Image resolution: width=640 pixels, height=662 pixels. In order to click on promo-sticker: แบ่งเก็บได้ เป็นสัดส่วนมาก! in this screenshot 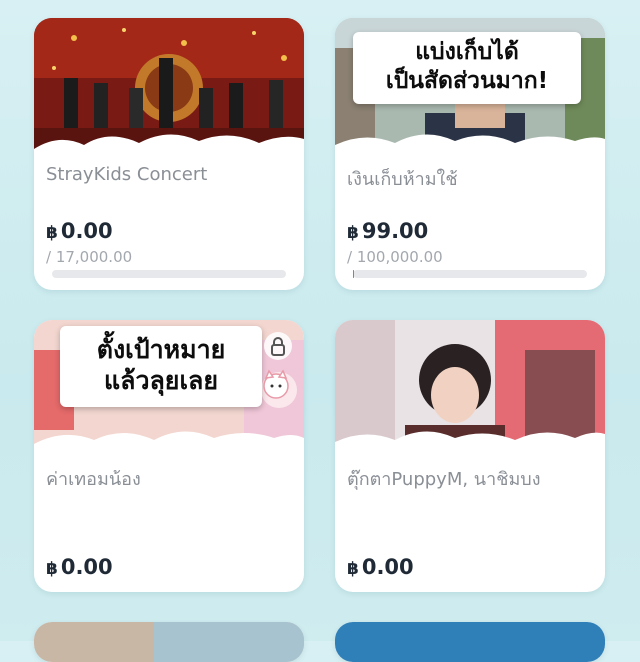, I will do `click(467, 68)`.